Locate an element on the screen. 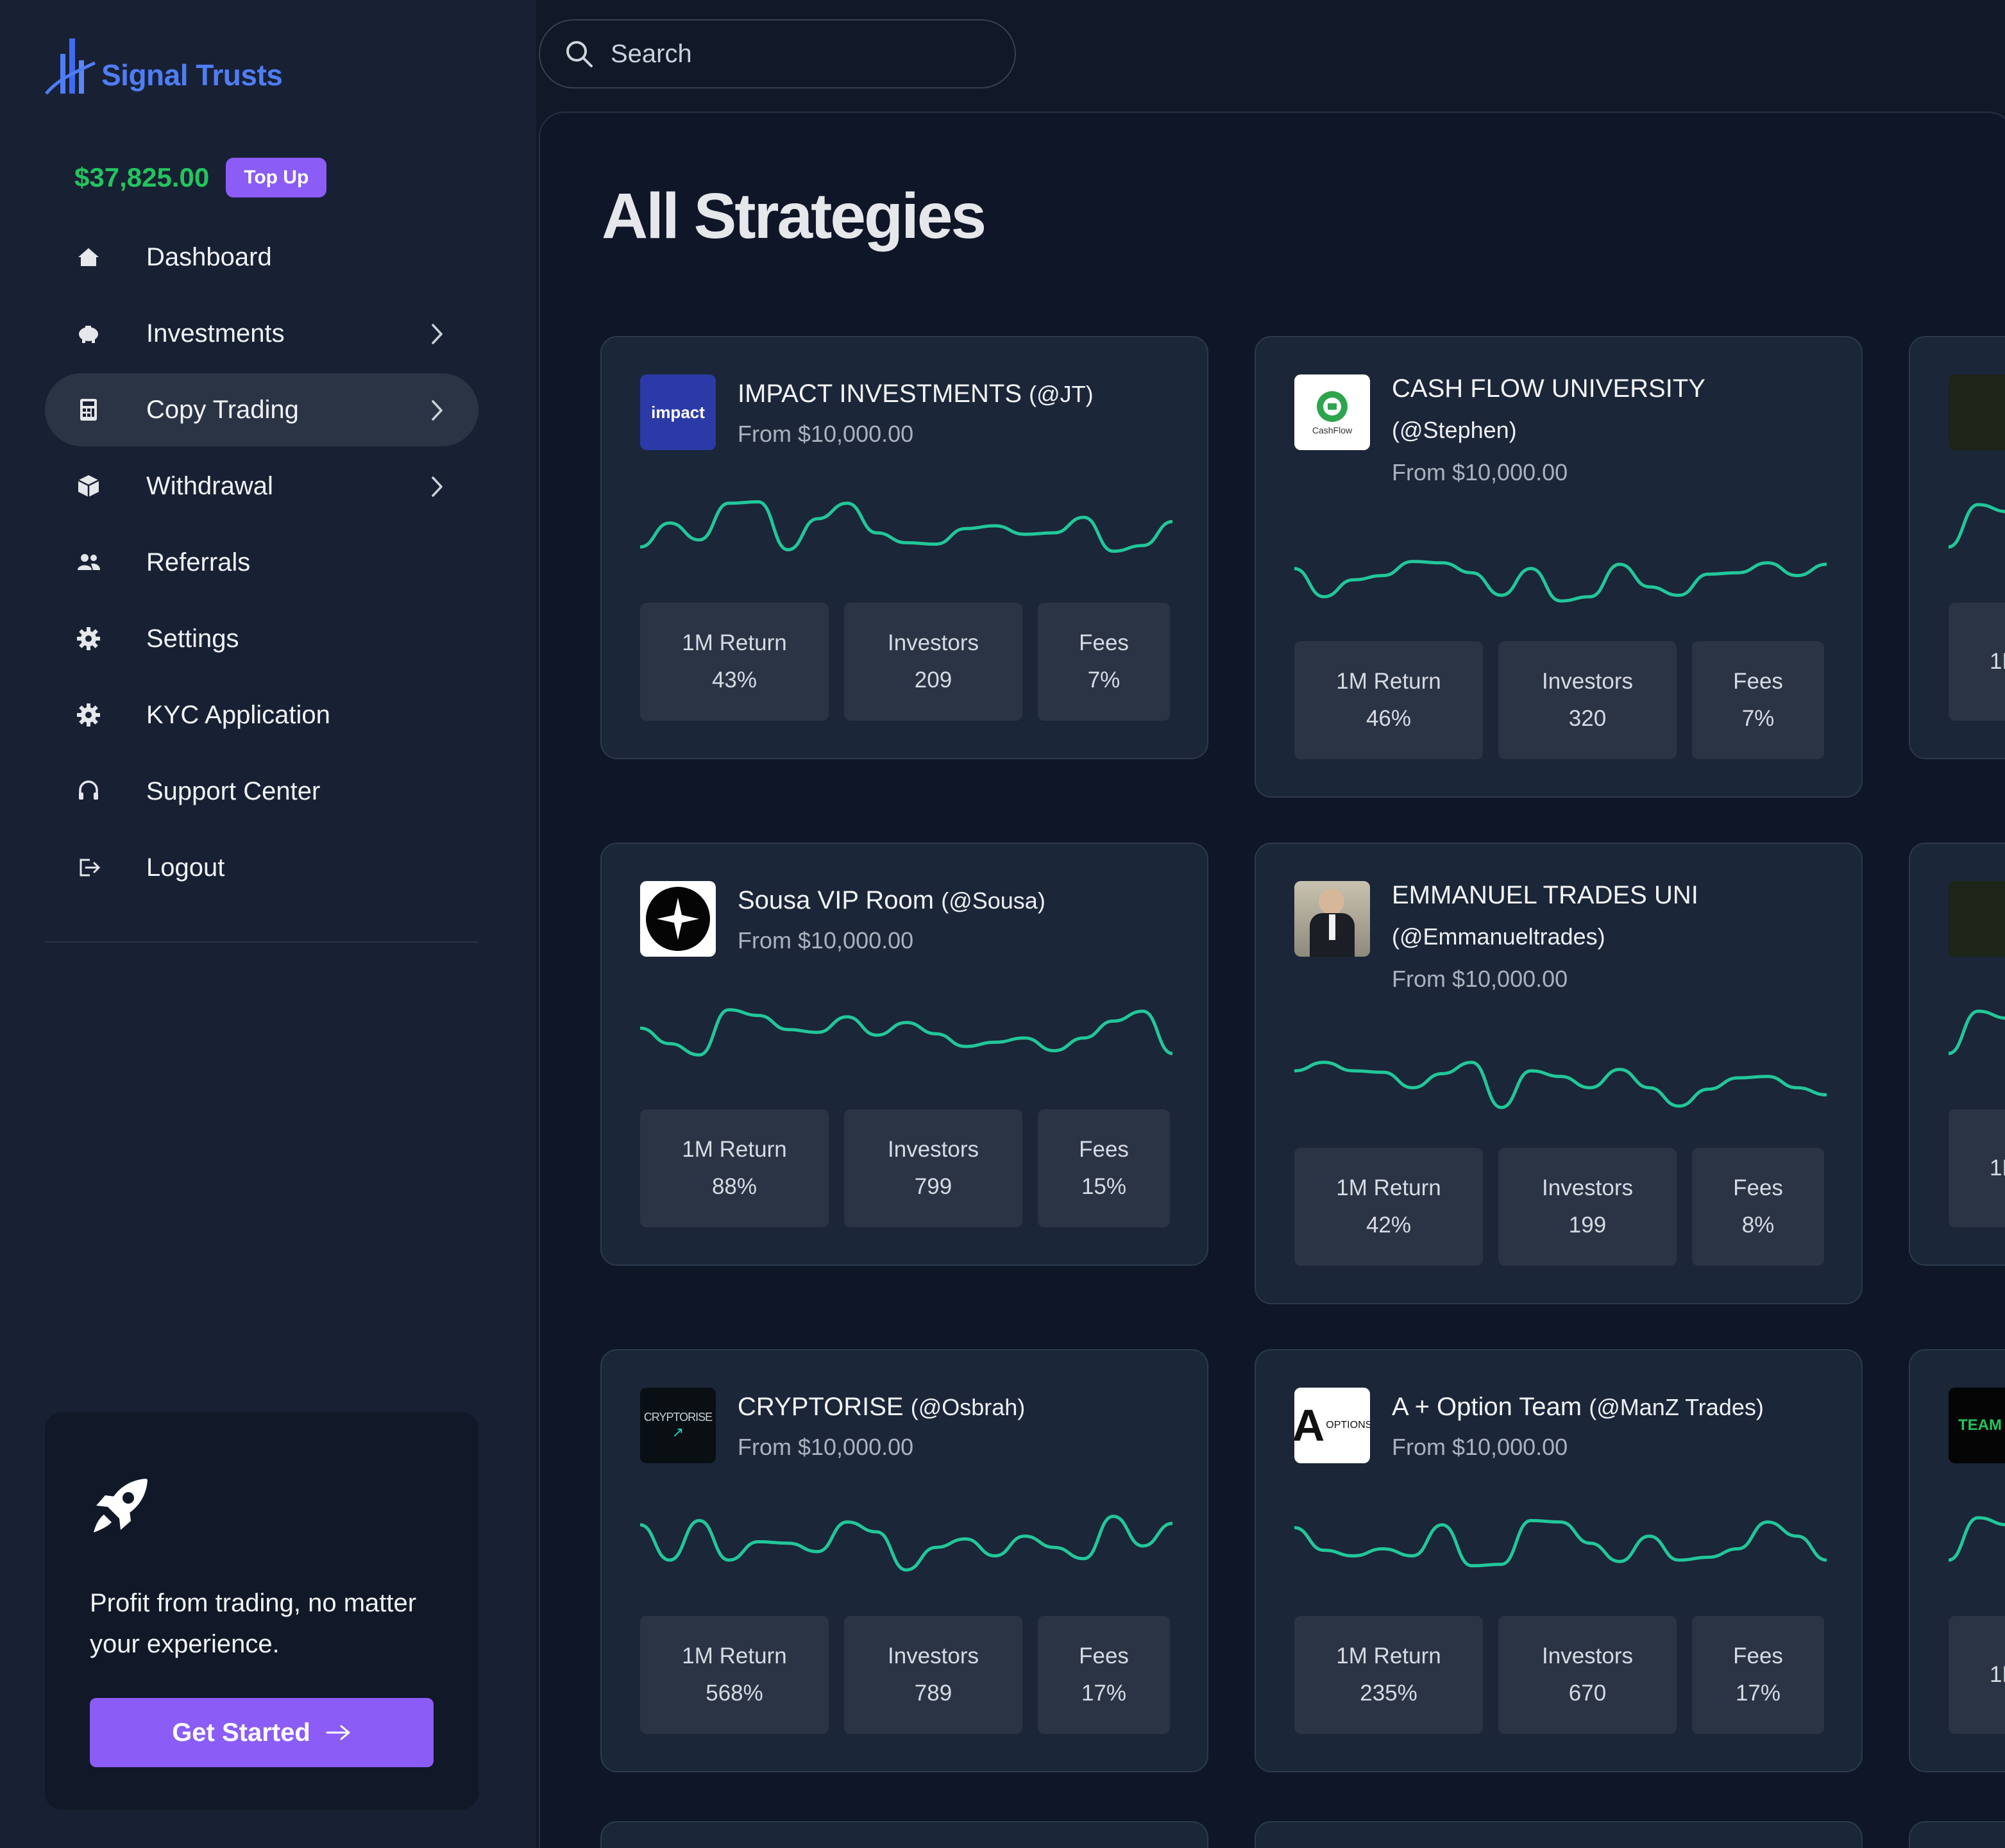  strategy-title: EMMANUEL TRADES UNI (@Emmanueltrades) is located at coordinates (1610, 916).